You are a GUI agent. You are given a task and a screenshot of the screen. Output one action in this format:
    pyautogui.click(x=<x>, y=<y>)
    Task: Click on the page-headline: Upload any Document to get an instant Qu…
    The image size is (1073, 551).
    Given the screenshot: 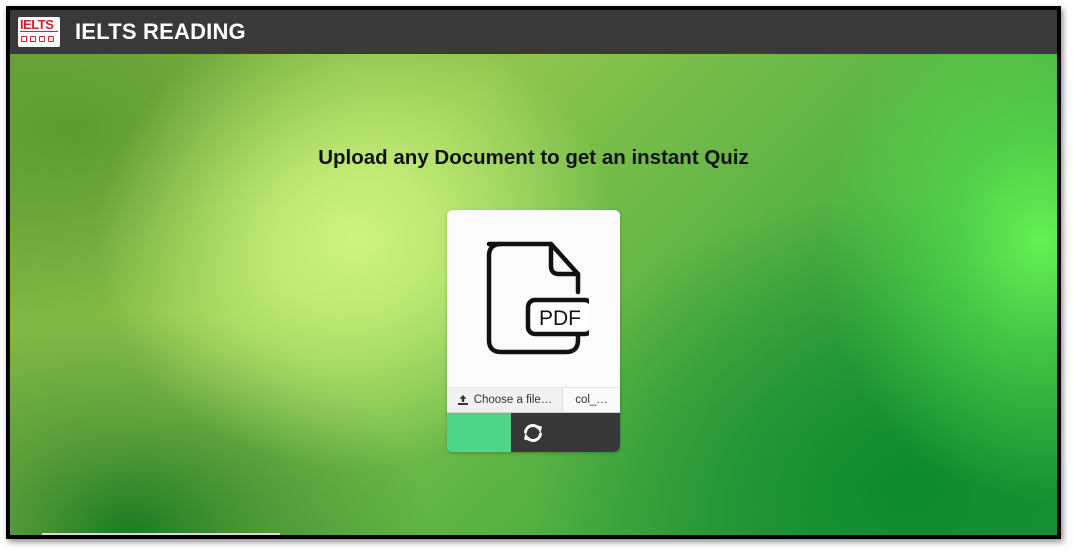 What is the action you would take?
    pyautogui.click(x=533, y=157)
    